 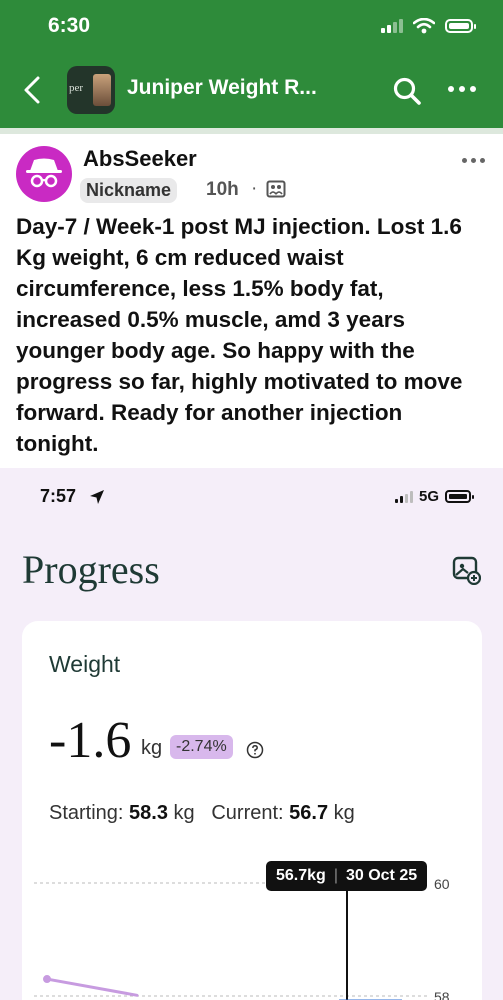 I want to click on chart-tooltip: 56.7kg | 30 Oct 25, so click(x=347, y=876).